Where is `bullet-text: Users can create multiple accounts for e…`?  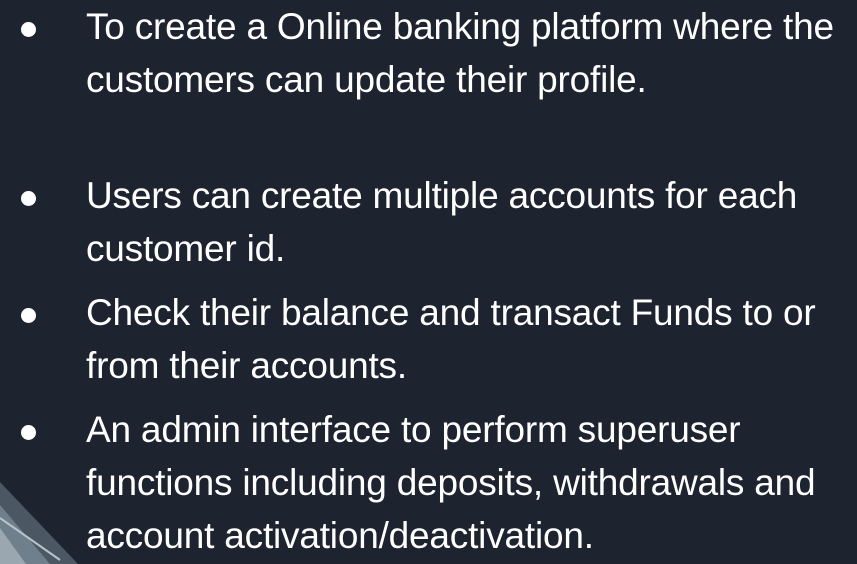
bullet-text: Users can create multiple accounts for e… is located at coordinates (442, 222).